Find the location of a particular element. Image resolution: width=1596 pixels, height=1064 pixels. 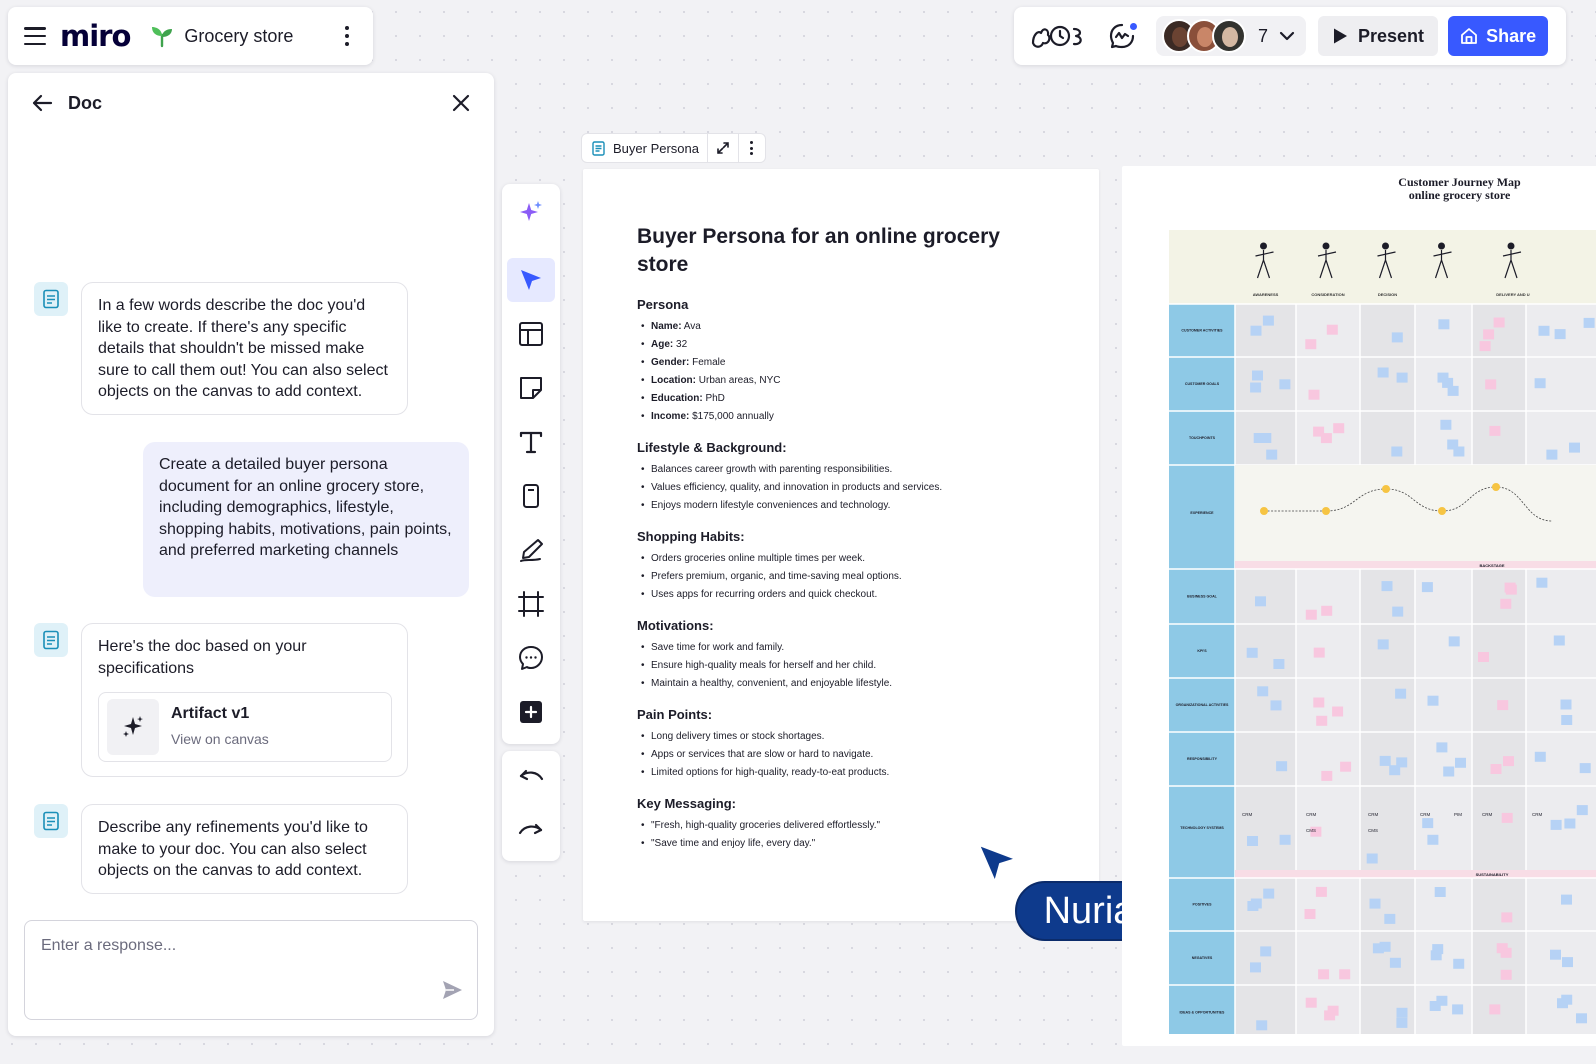

artifact-card: Artifact v1 View on canvas is located at coordinates (245, 727).